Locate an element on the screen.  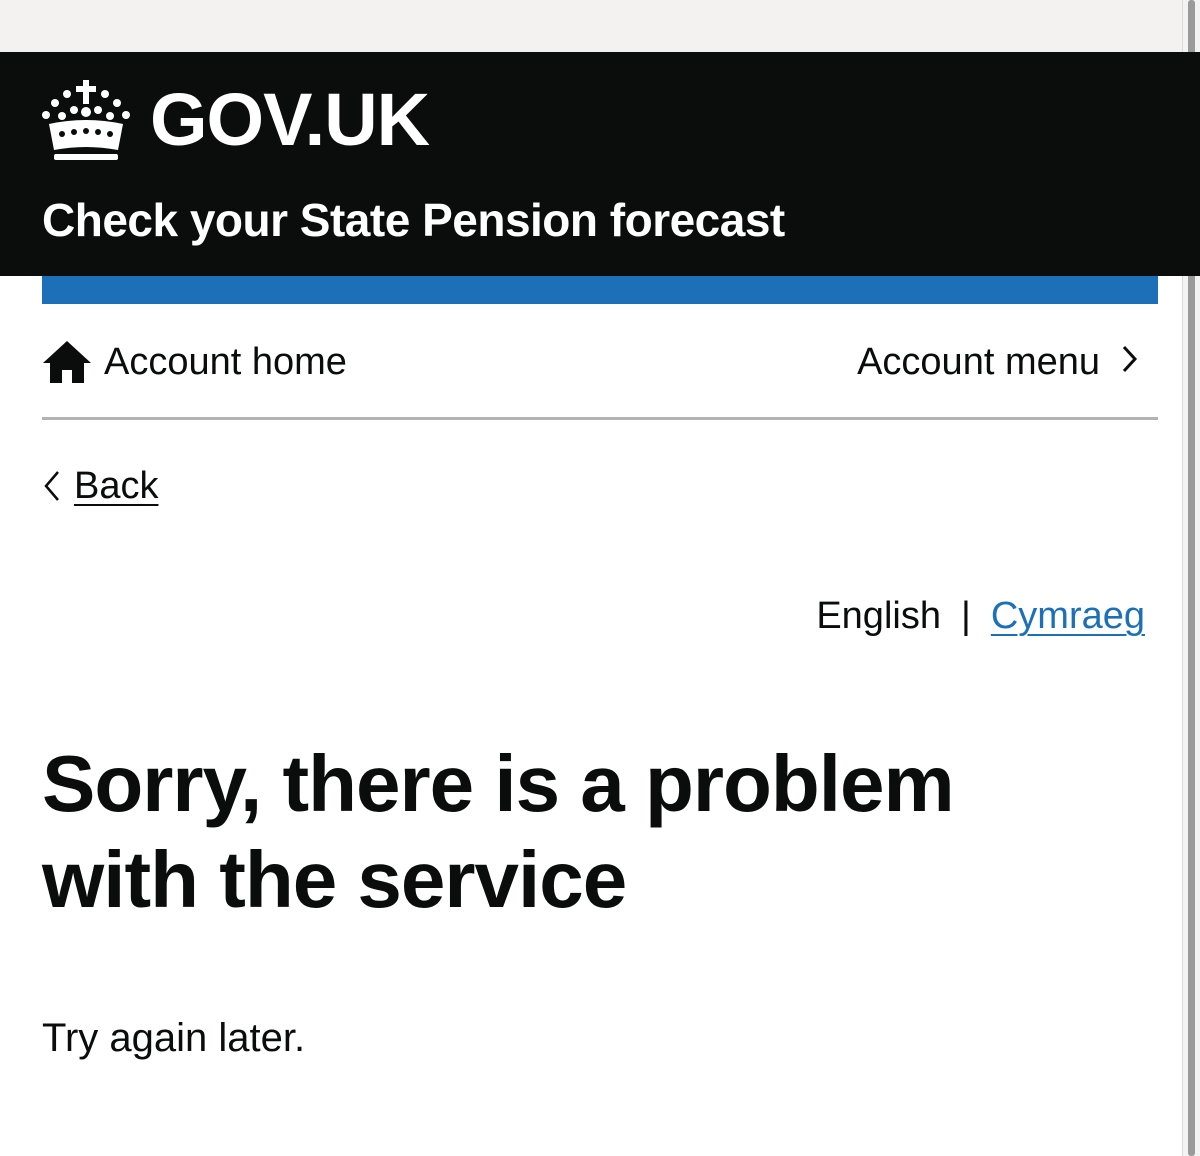
service-name-link: Check your State Pension forecast is located at coordinates (413, 220).